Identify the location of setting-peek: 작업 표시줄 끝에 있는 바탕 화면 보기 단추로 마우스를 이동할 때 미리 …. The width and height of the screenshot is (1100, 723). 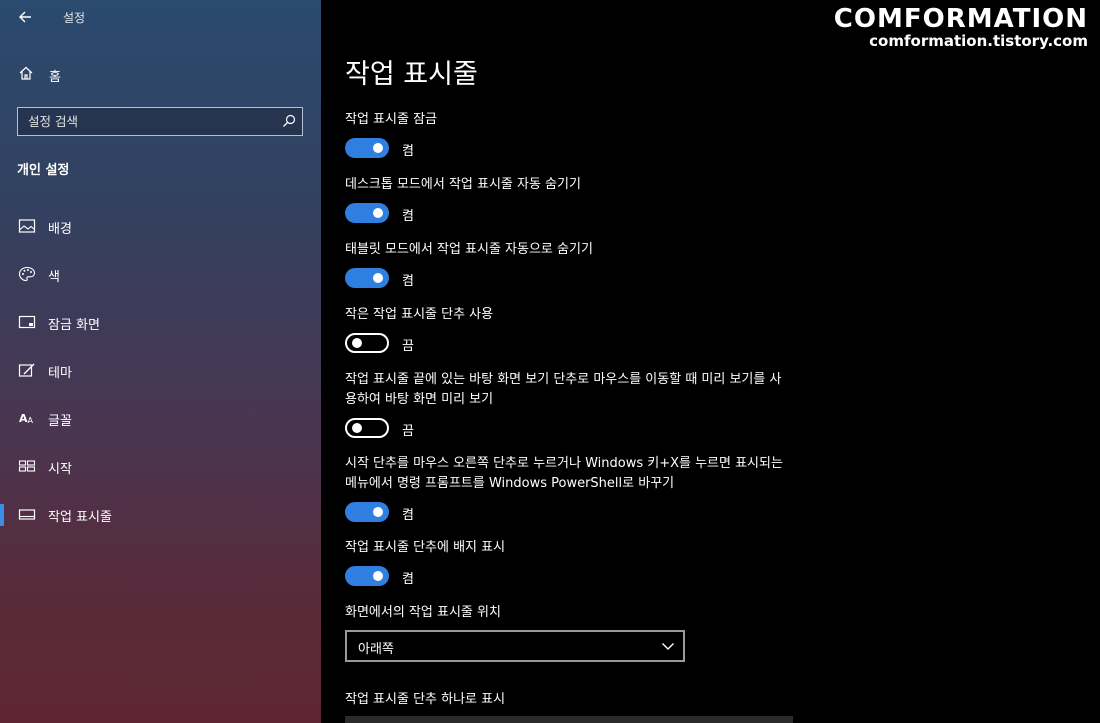
(567, 405).